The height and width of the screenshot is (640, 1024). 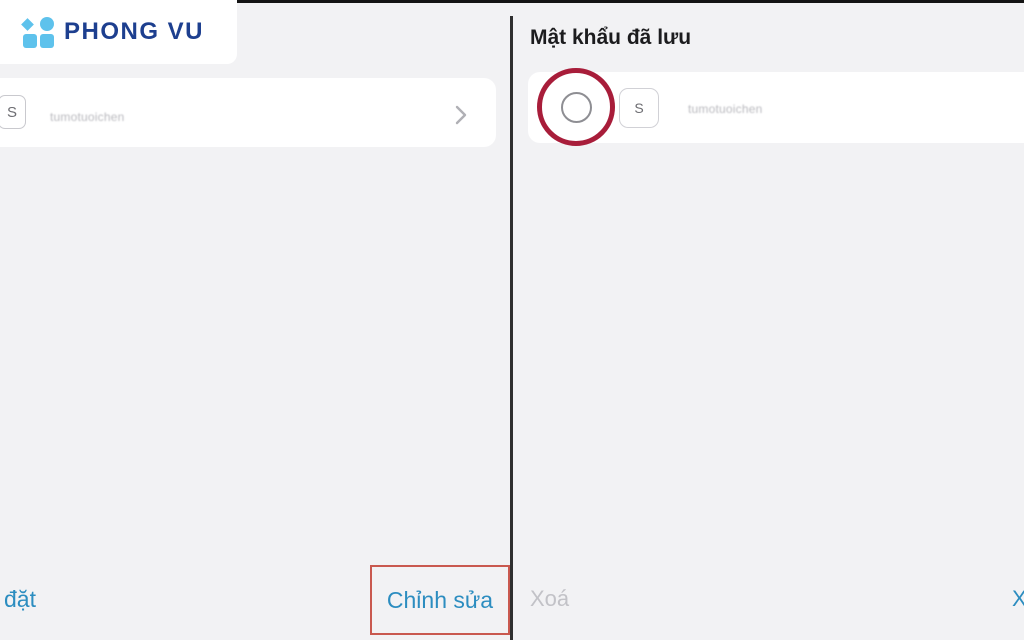 What do you see at coordinates (611, 37) in the screenshot?
I see `page-title: Mật khẩu đã lưu` at bounding box center [611, 37].